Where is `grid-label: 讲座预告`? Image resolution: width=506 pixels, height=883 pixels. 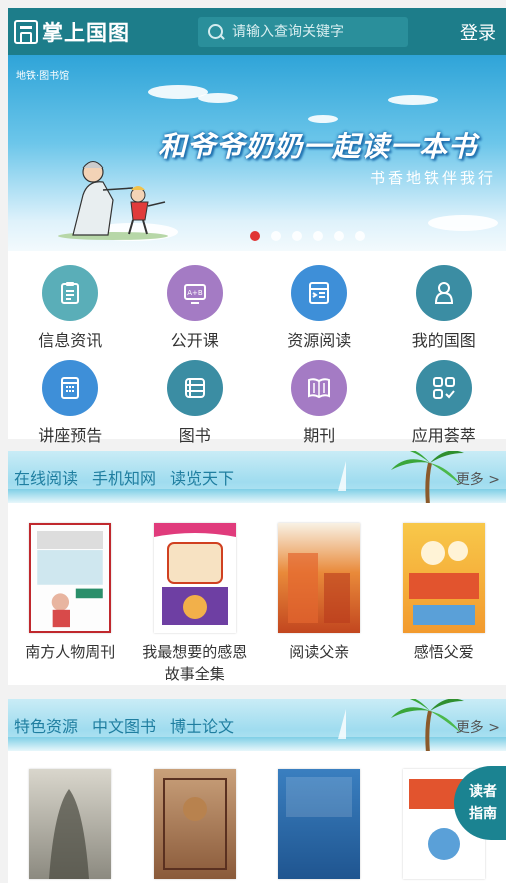 grid-label: 讲座预告 is located at coordinates (70, 435).